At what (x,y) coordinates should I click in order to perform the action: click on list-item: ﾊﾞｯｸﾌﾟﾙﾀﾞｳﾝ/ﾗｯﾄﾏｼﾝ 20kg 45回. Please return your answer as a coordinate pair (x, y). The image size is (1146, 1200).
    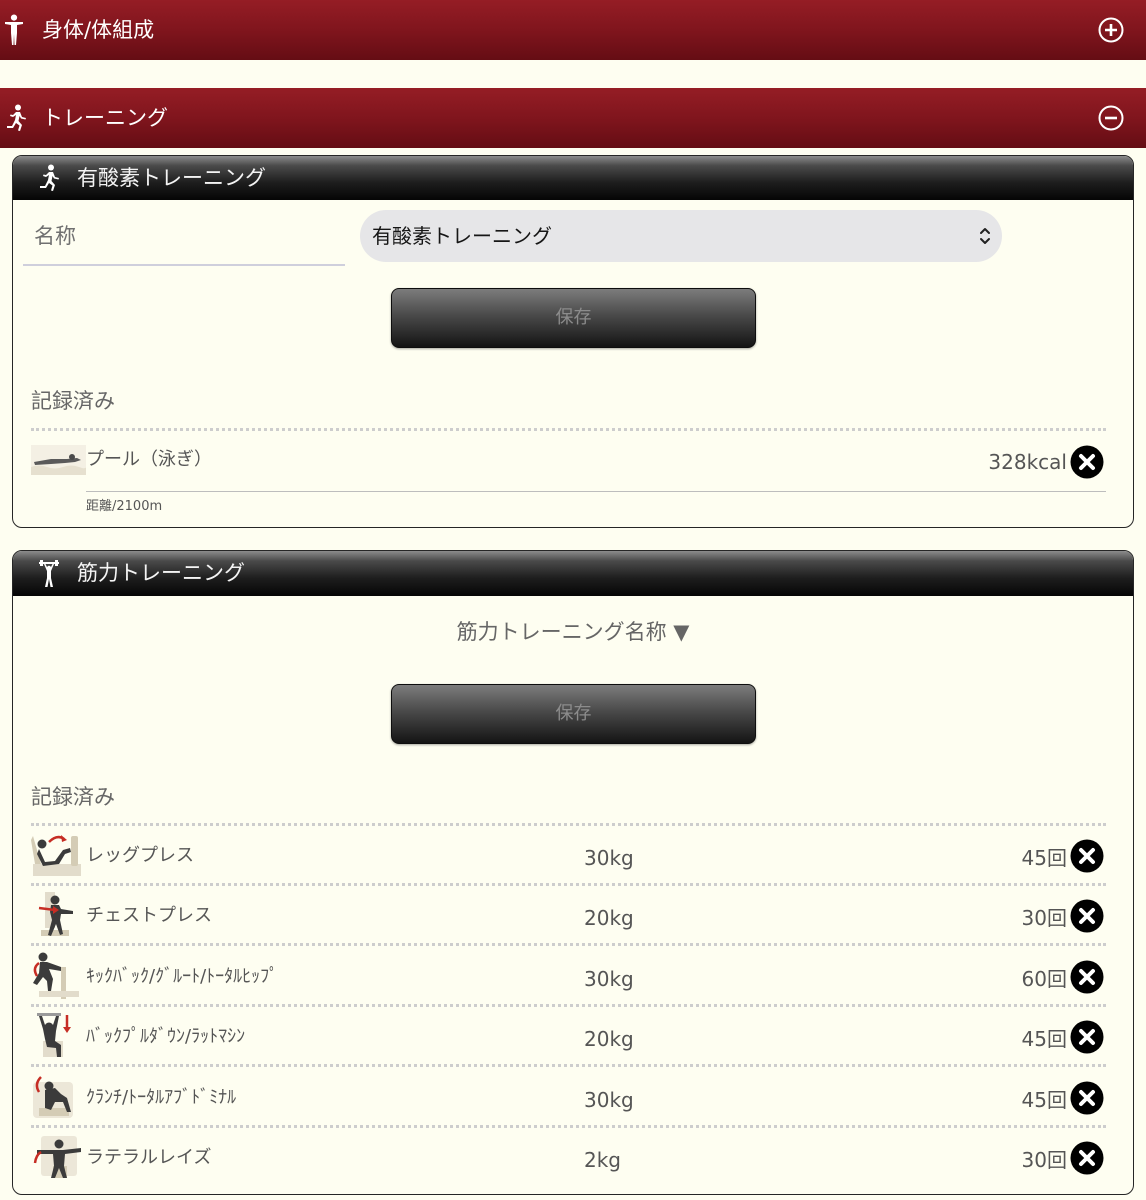
    Looking at the image, I should click on (568, 1037).